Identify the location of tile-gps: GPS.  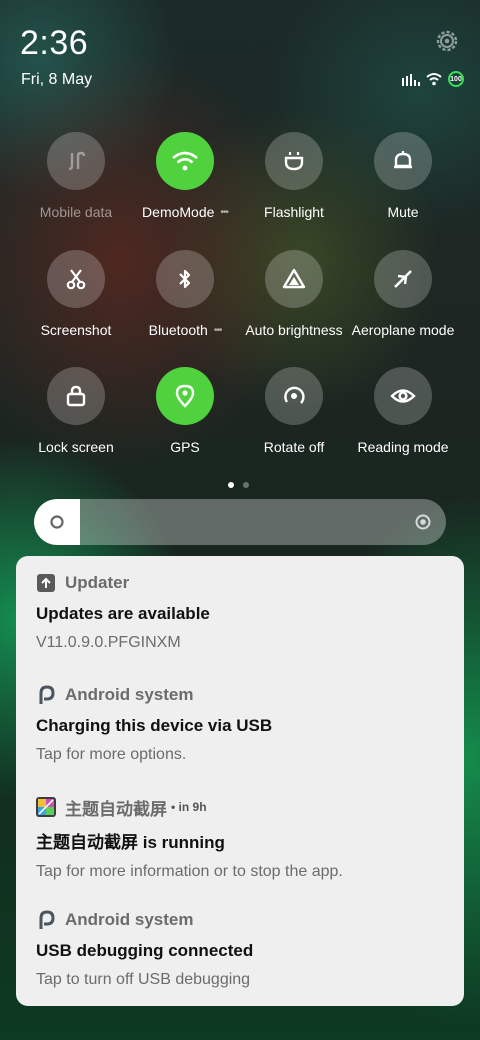
(185, 411).